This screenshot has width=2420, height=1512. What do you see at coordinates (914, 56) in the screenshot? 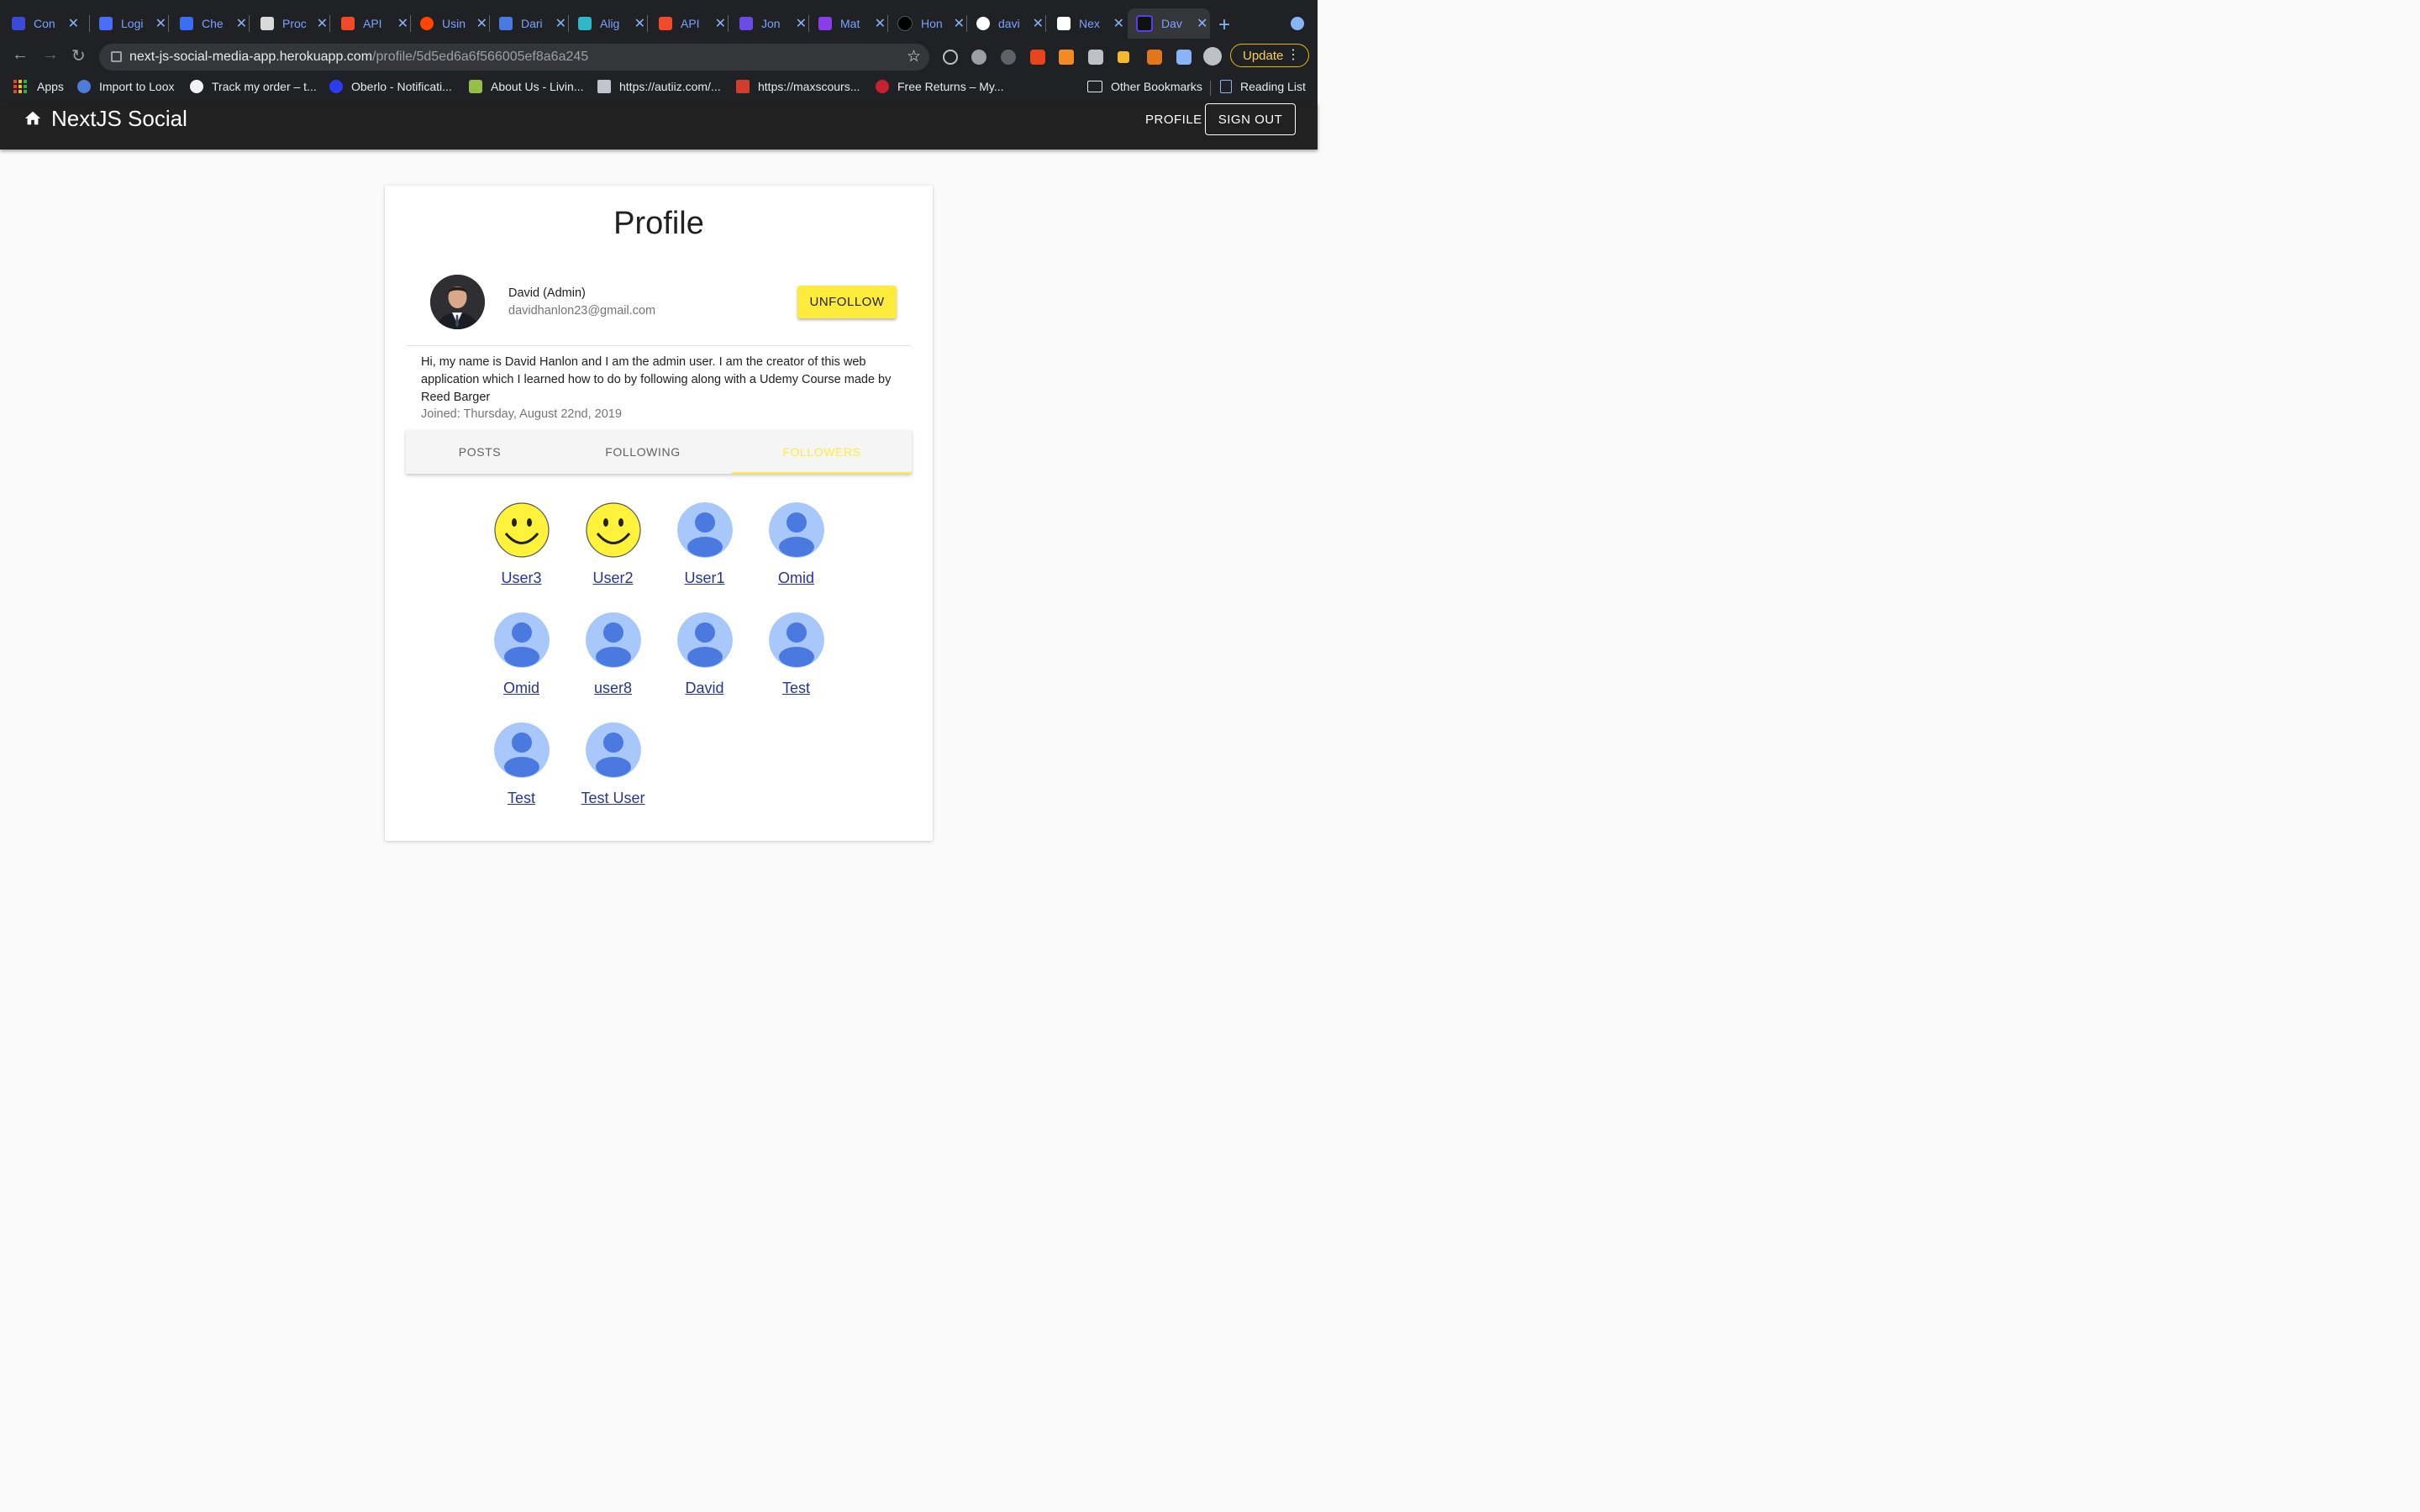
I see `bookmark-star-icon: ☆` at bounding box center [914, 56].